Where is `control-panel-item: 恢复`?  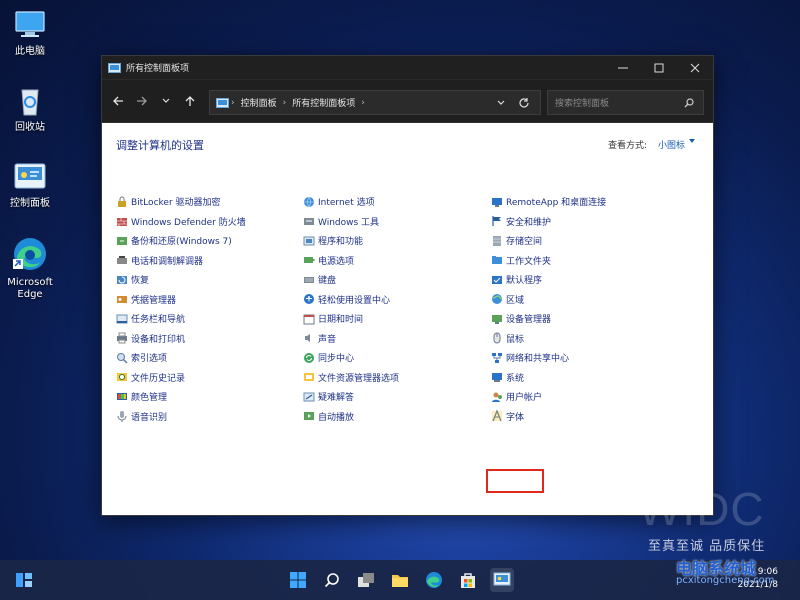 control-panel-item: 恢复 is located at coordinates (181, 280).